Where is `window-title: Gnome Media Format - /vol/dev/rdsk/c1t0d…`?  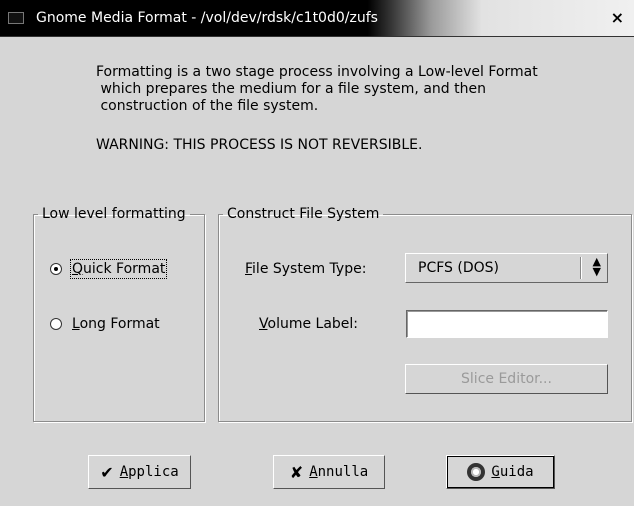
window-title: Gnome Media Format - /vol/dev/rdsk/c1t0d… is located at coordinates (207, 18).